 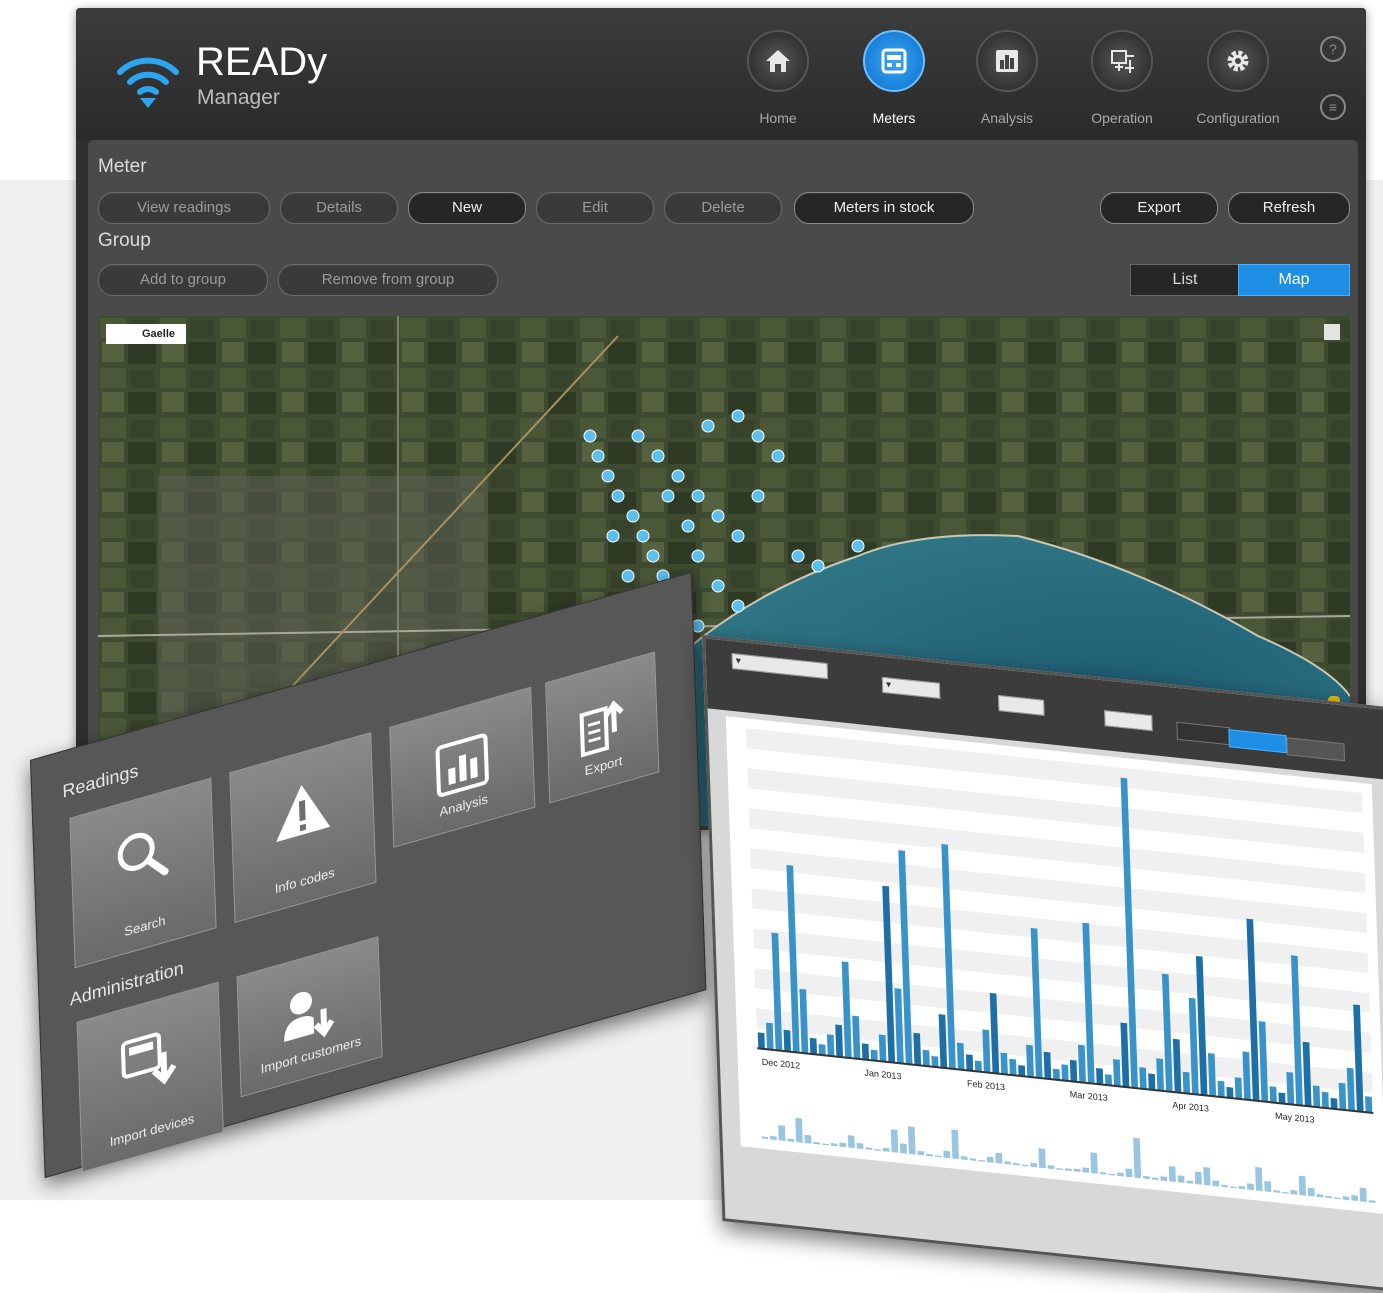 I want to click on nav-operation-label: Operation, so click(x=1122, y=118).